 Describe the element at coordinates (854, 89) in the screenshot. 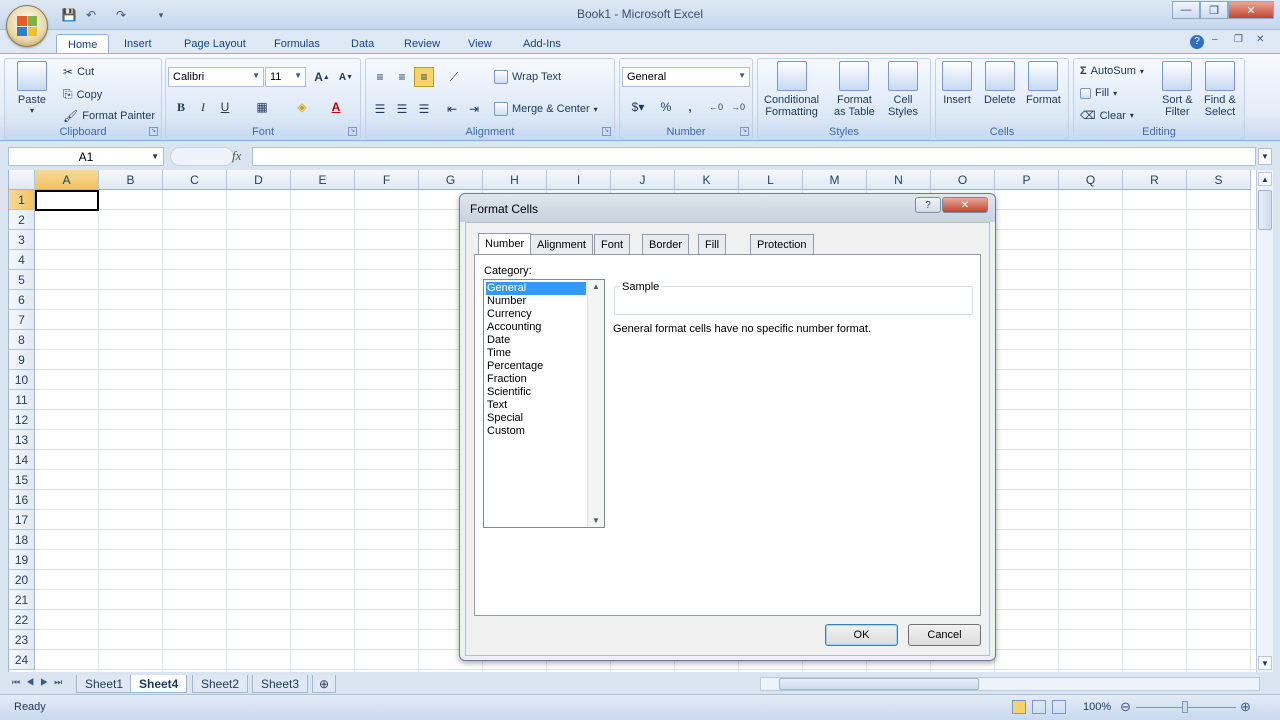

I see `format-as-table-button: Format as Table` at that location.